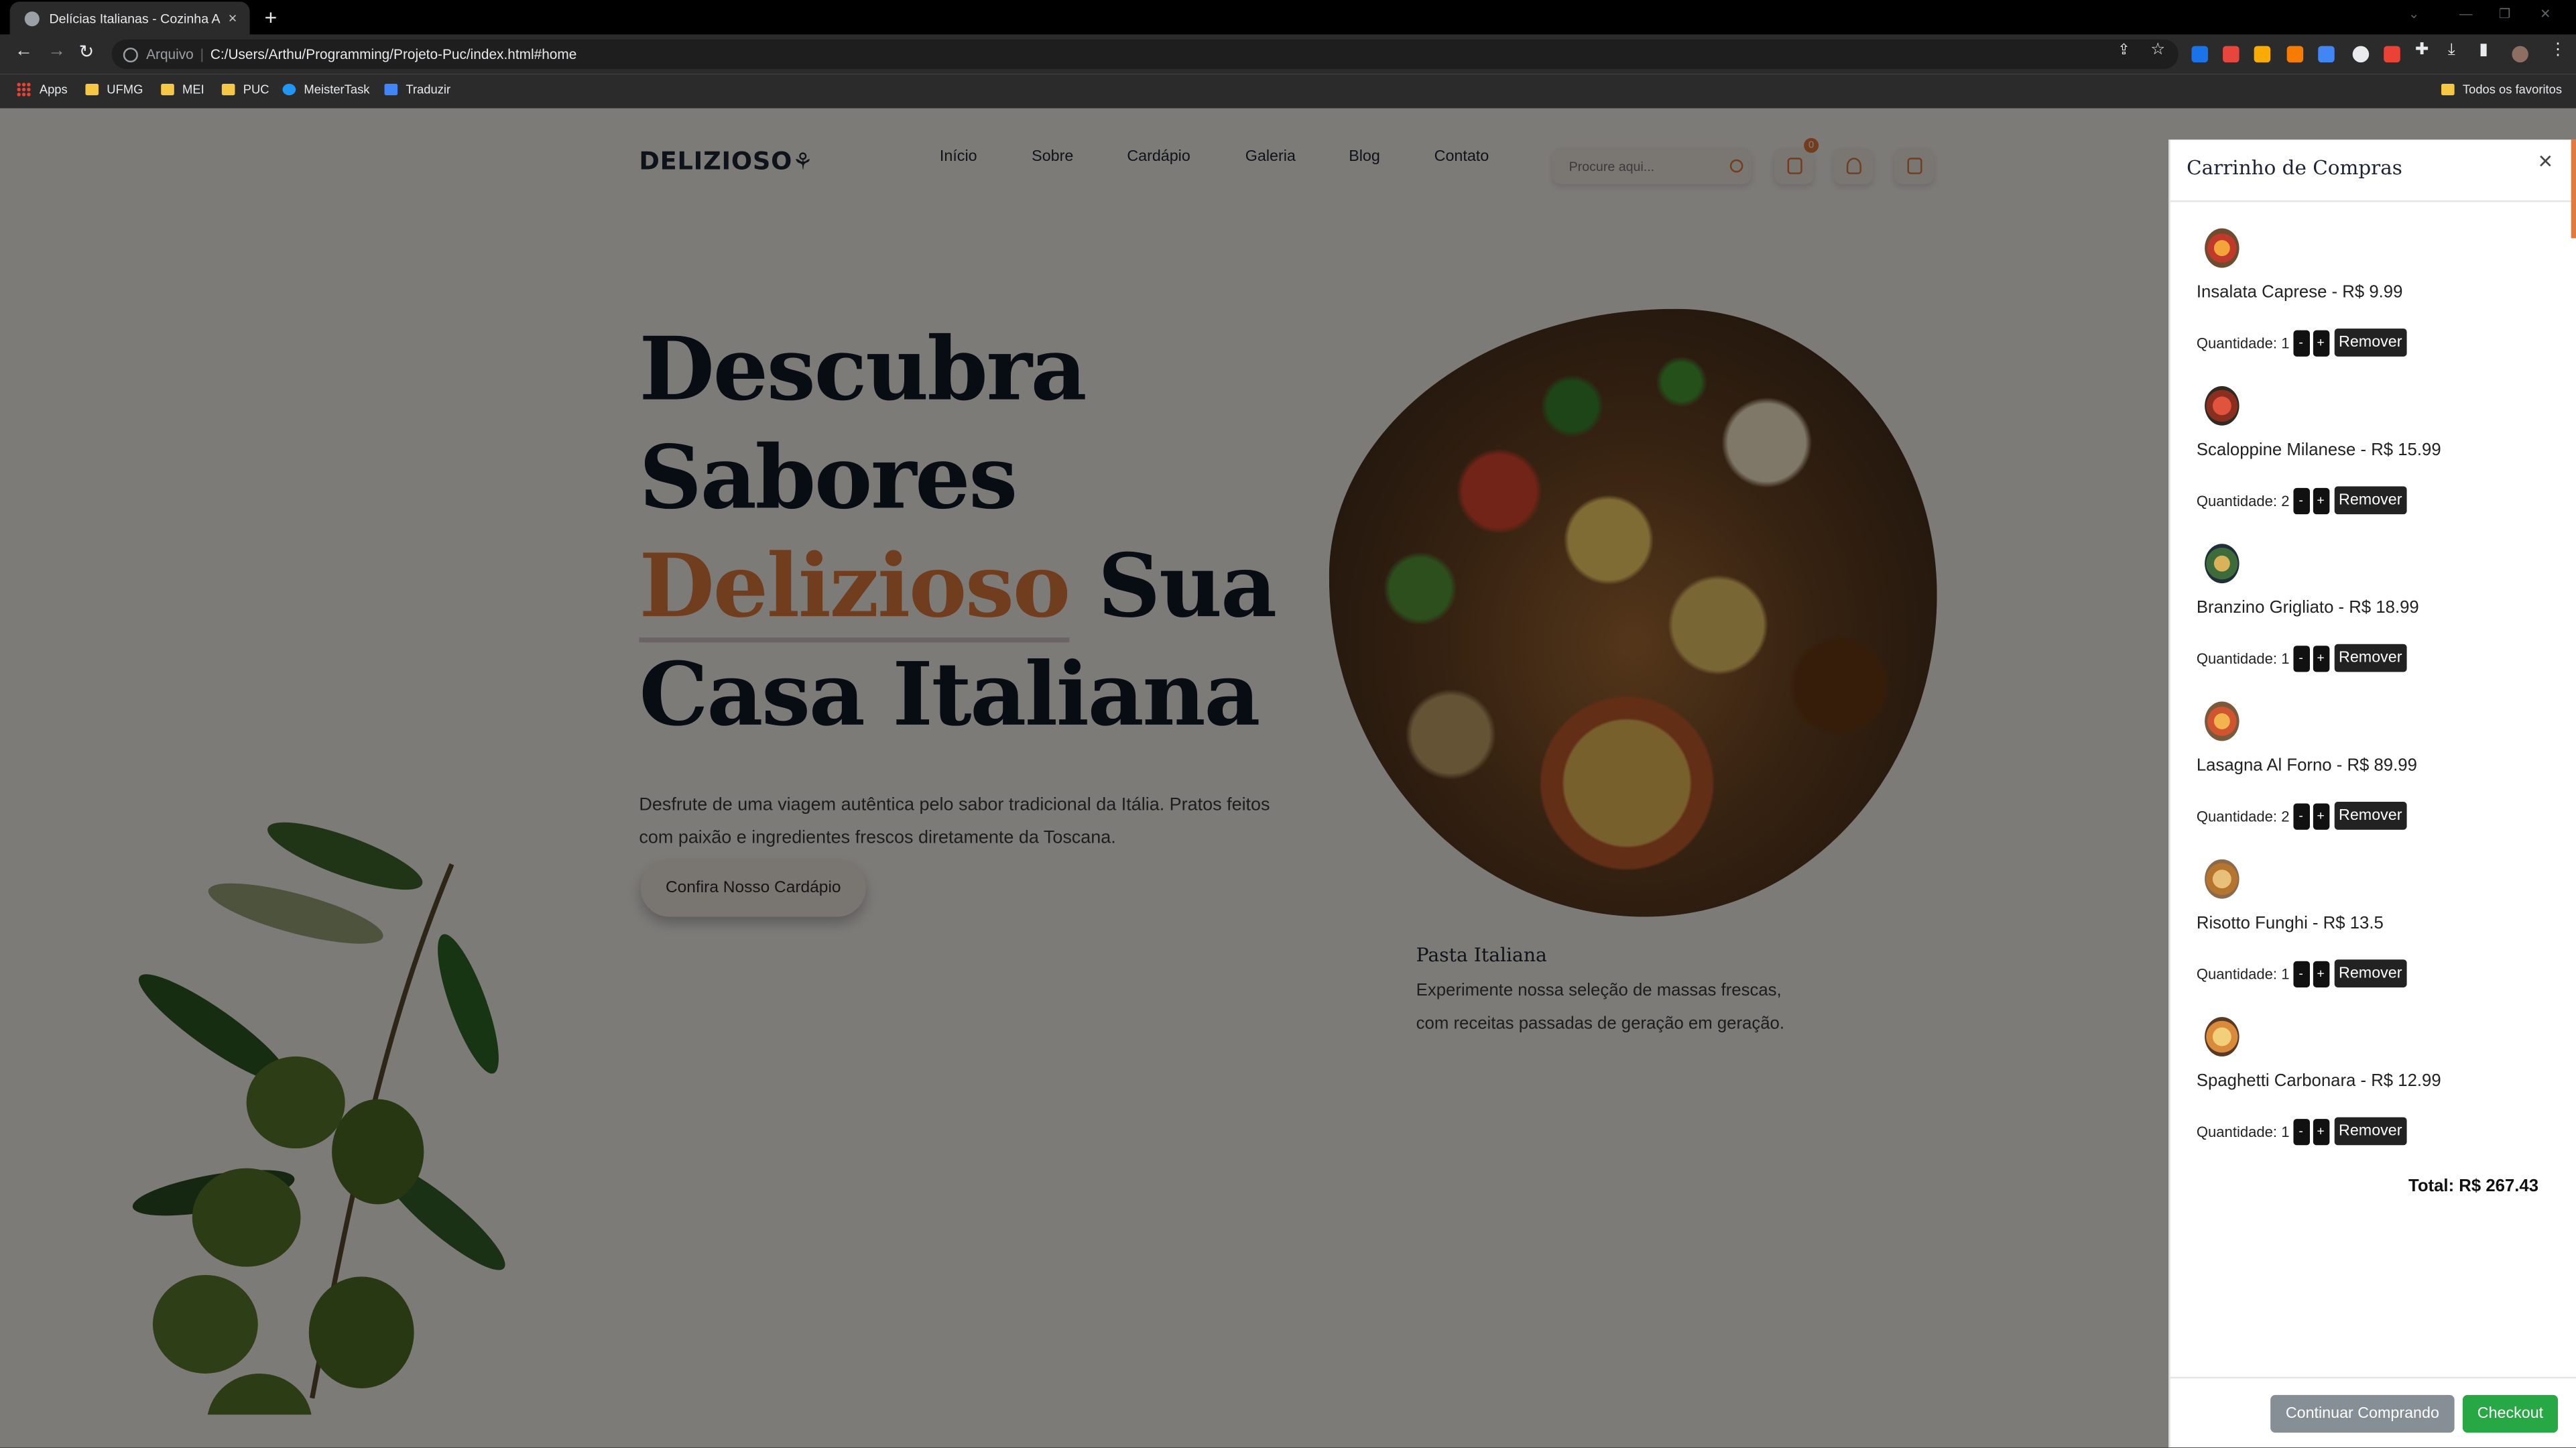  I want to click on close-tab-icon: ×, so click(233, 18).